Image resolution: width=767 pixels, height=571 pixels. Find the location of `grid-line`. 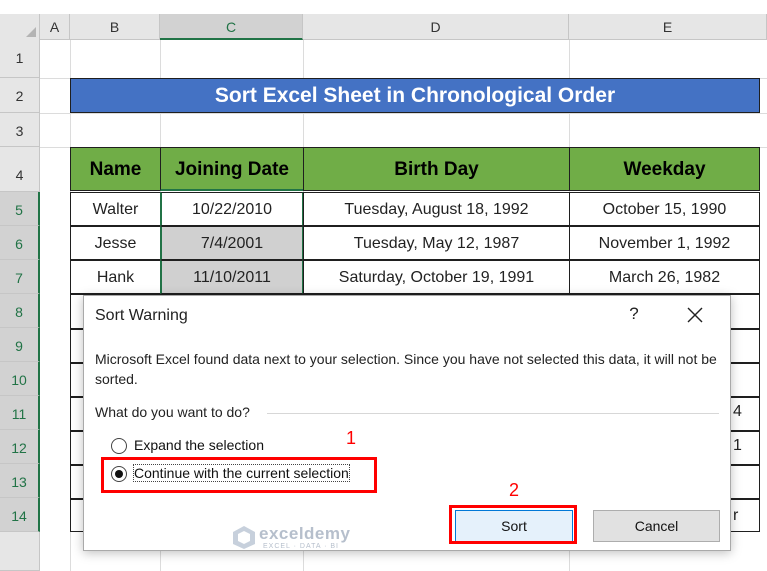

grid-line is located at coordinates (403, 113).